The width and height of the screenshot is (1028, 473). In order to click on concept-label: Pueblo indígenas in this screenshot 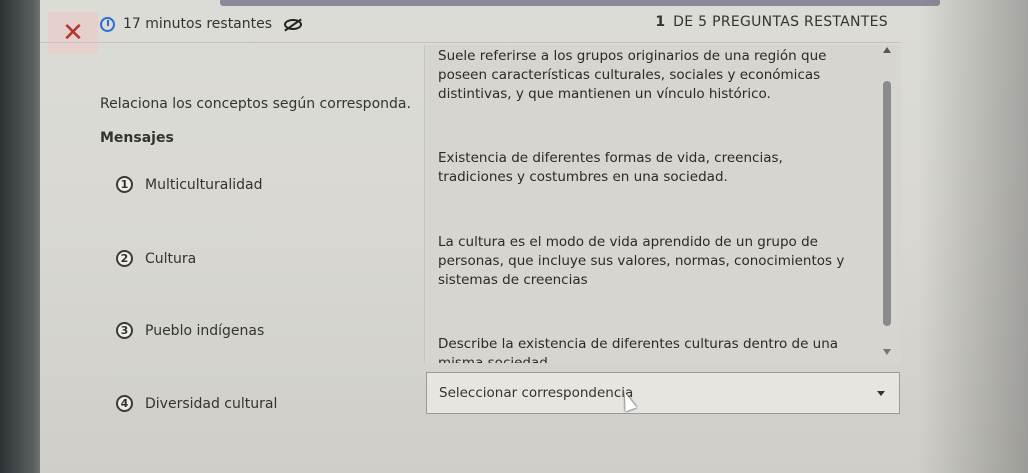, I will do `click(205, 330)`.